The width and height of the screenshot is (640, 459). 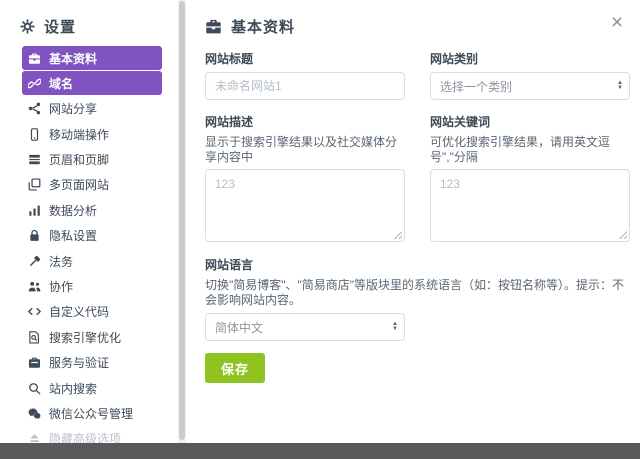 I want to click on sidebar-item-label: 页眉和页脚, so click(x=79, y=160).